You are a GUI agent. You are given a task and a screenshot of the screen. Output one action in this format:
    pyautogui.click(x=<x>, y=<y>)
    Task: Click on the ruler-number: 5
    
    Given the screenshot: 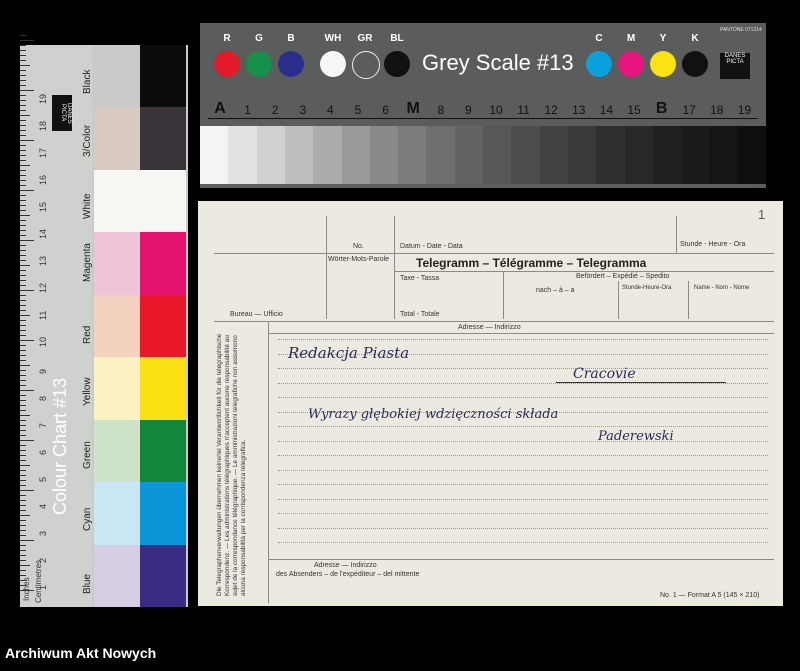 What is the action you would take?
    pyautogui.click(x=43, y=479)
    